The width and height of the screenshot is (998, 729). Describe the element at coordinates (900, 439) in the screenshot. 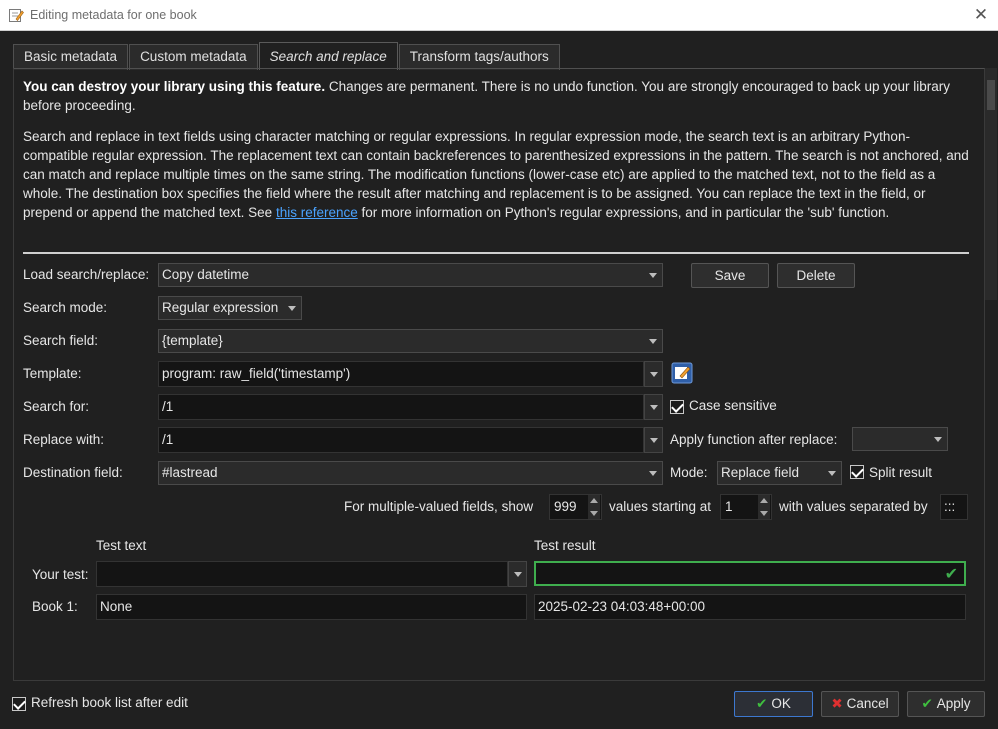

I see `apply-function-combo` at that location.